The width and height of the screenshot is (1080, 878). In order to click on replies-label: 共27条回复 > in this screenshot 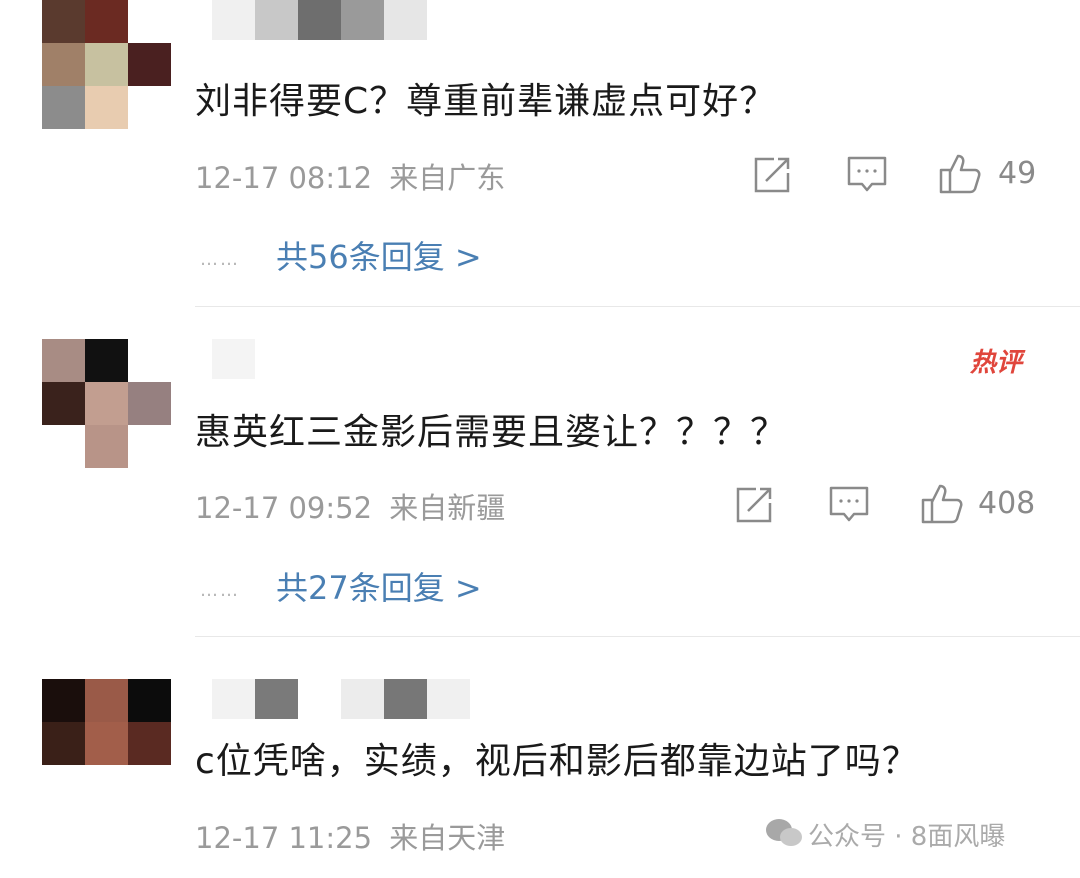, I will do `click(379, 588)`.